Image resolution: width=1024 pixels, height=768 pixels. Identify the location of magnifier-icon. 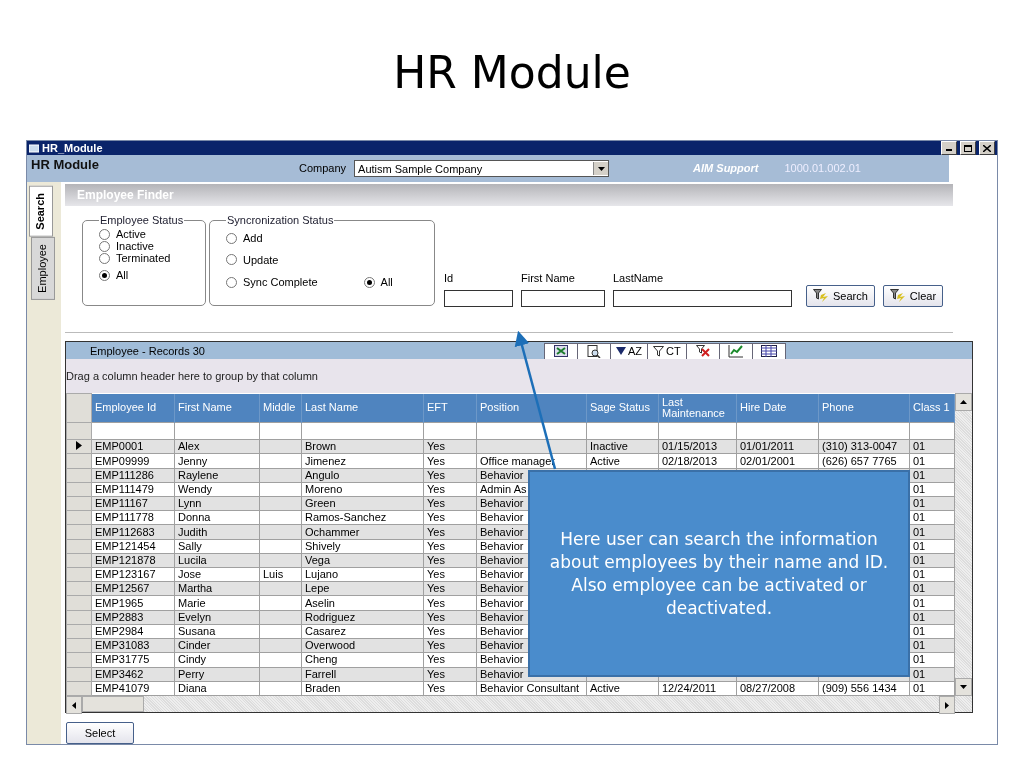
(594, 351).